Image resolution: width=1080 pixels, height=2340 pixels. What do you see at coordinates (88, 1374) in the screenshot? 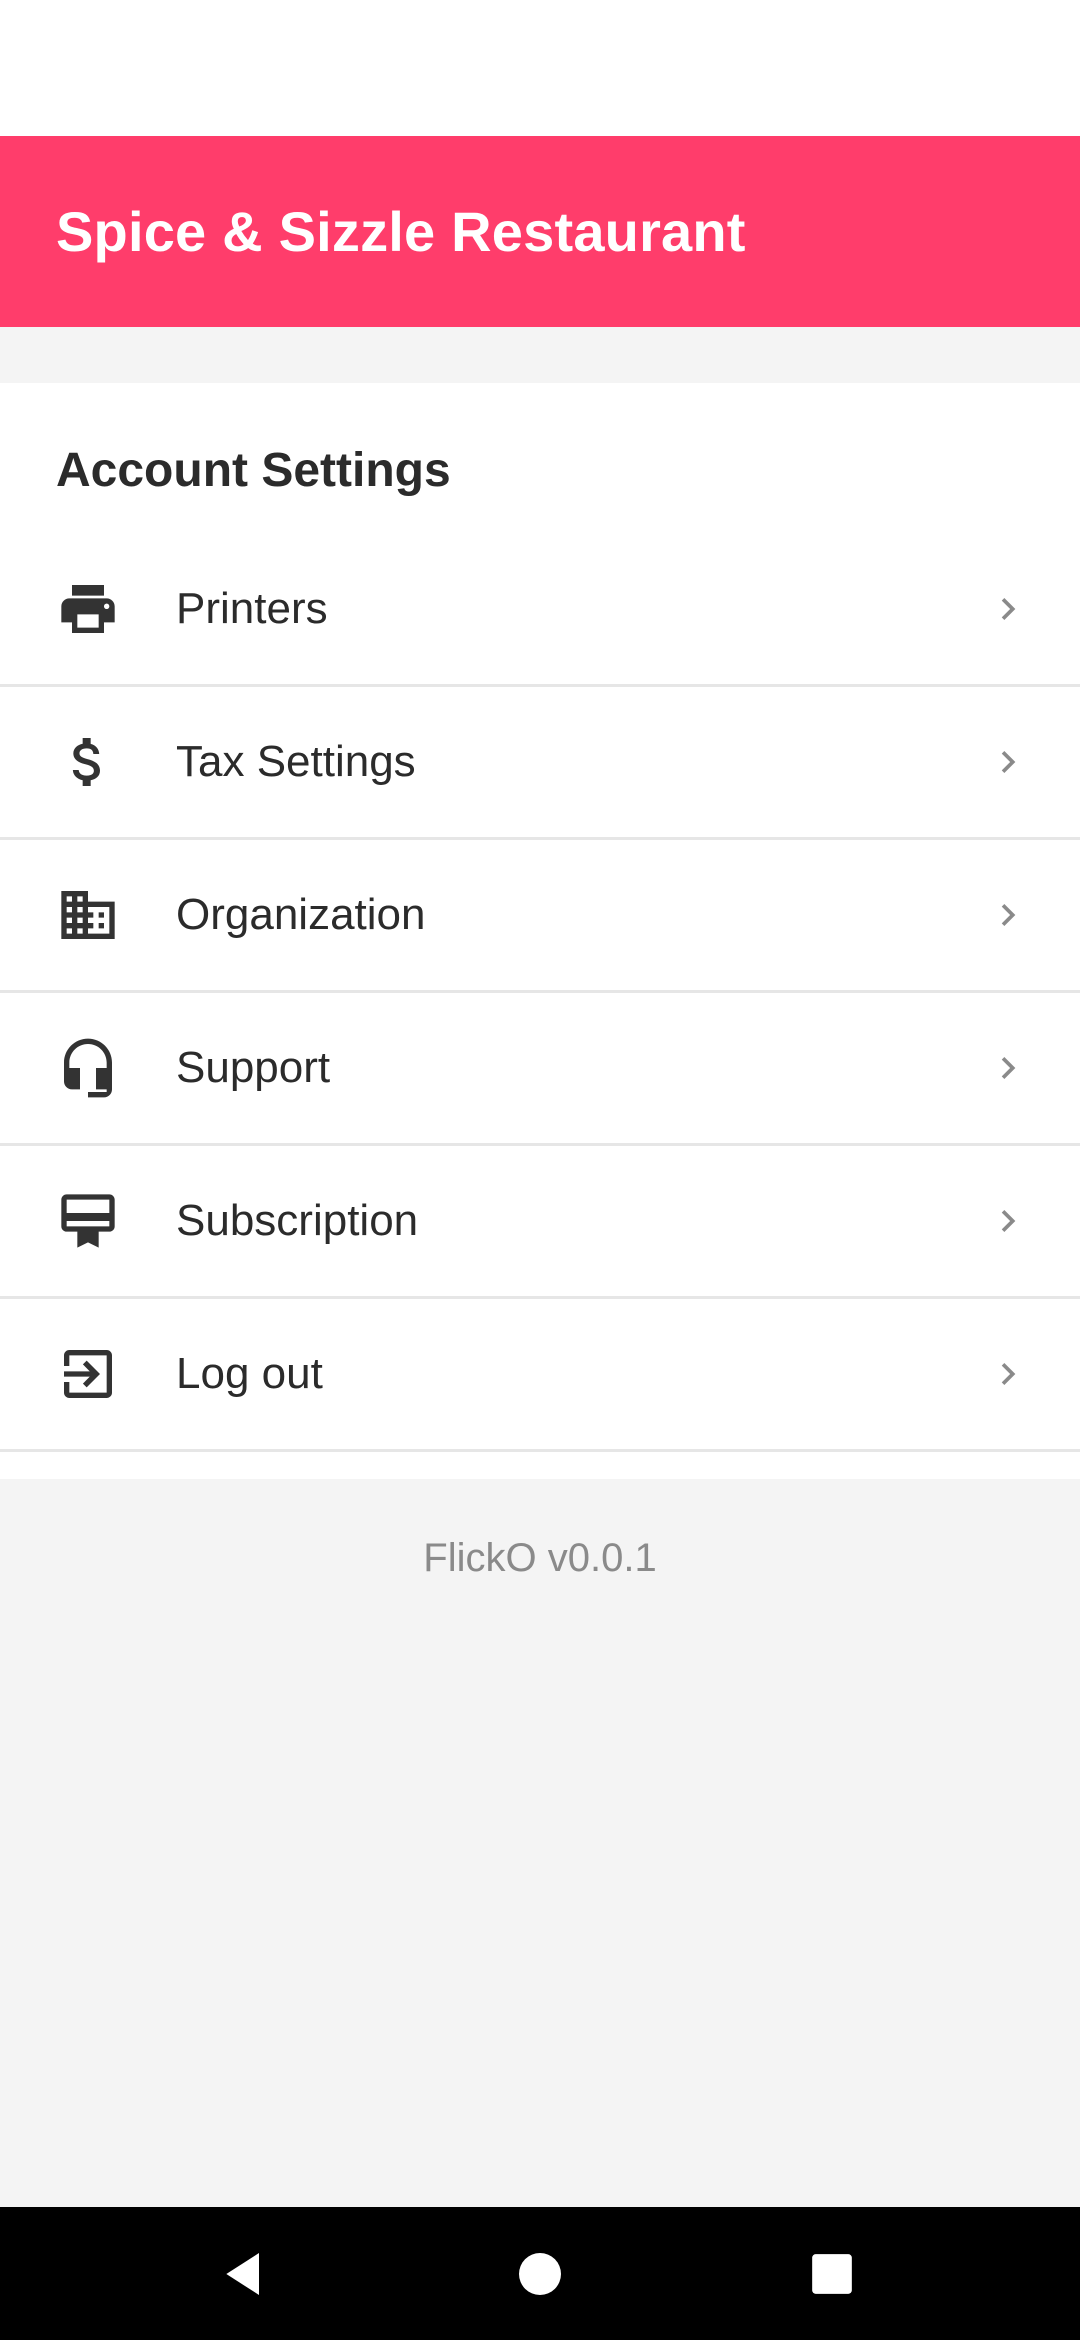
I see `logout-icon` at bounding box center [88, 1374].